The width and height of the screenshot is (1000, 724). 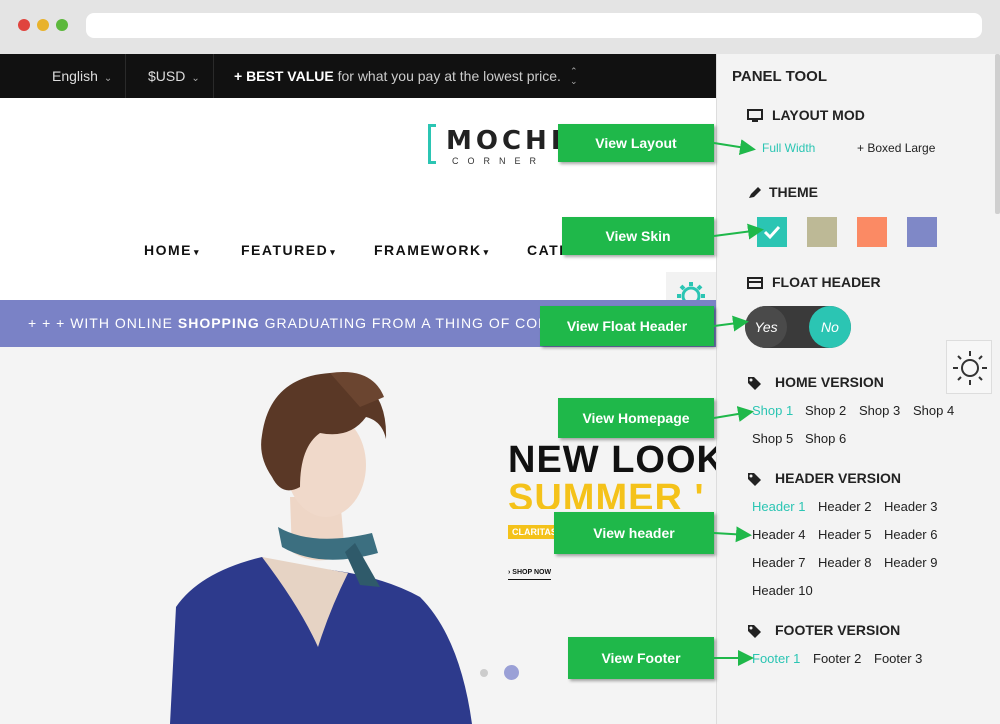 I want to click on nav-label: HOME, so click(x=168, y=250).